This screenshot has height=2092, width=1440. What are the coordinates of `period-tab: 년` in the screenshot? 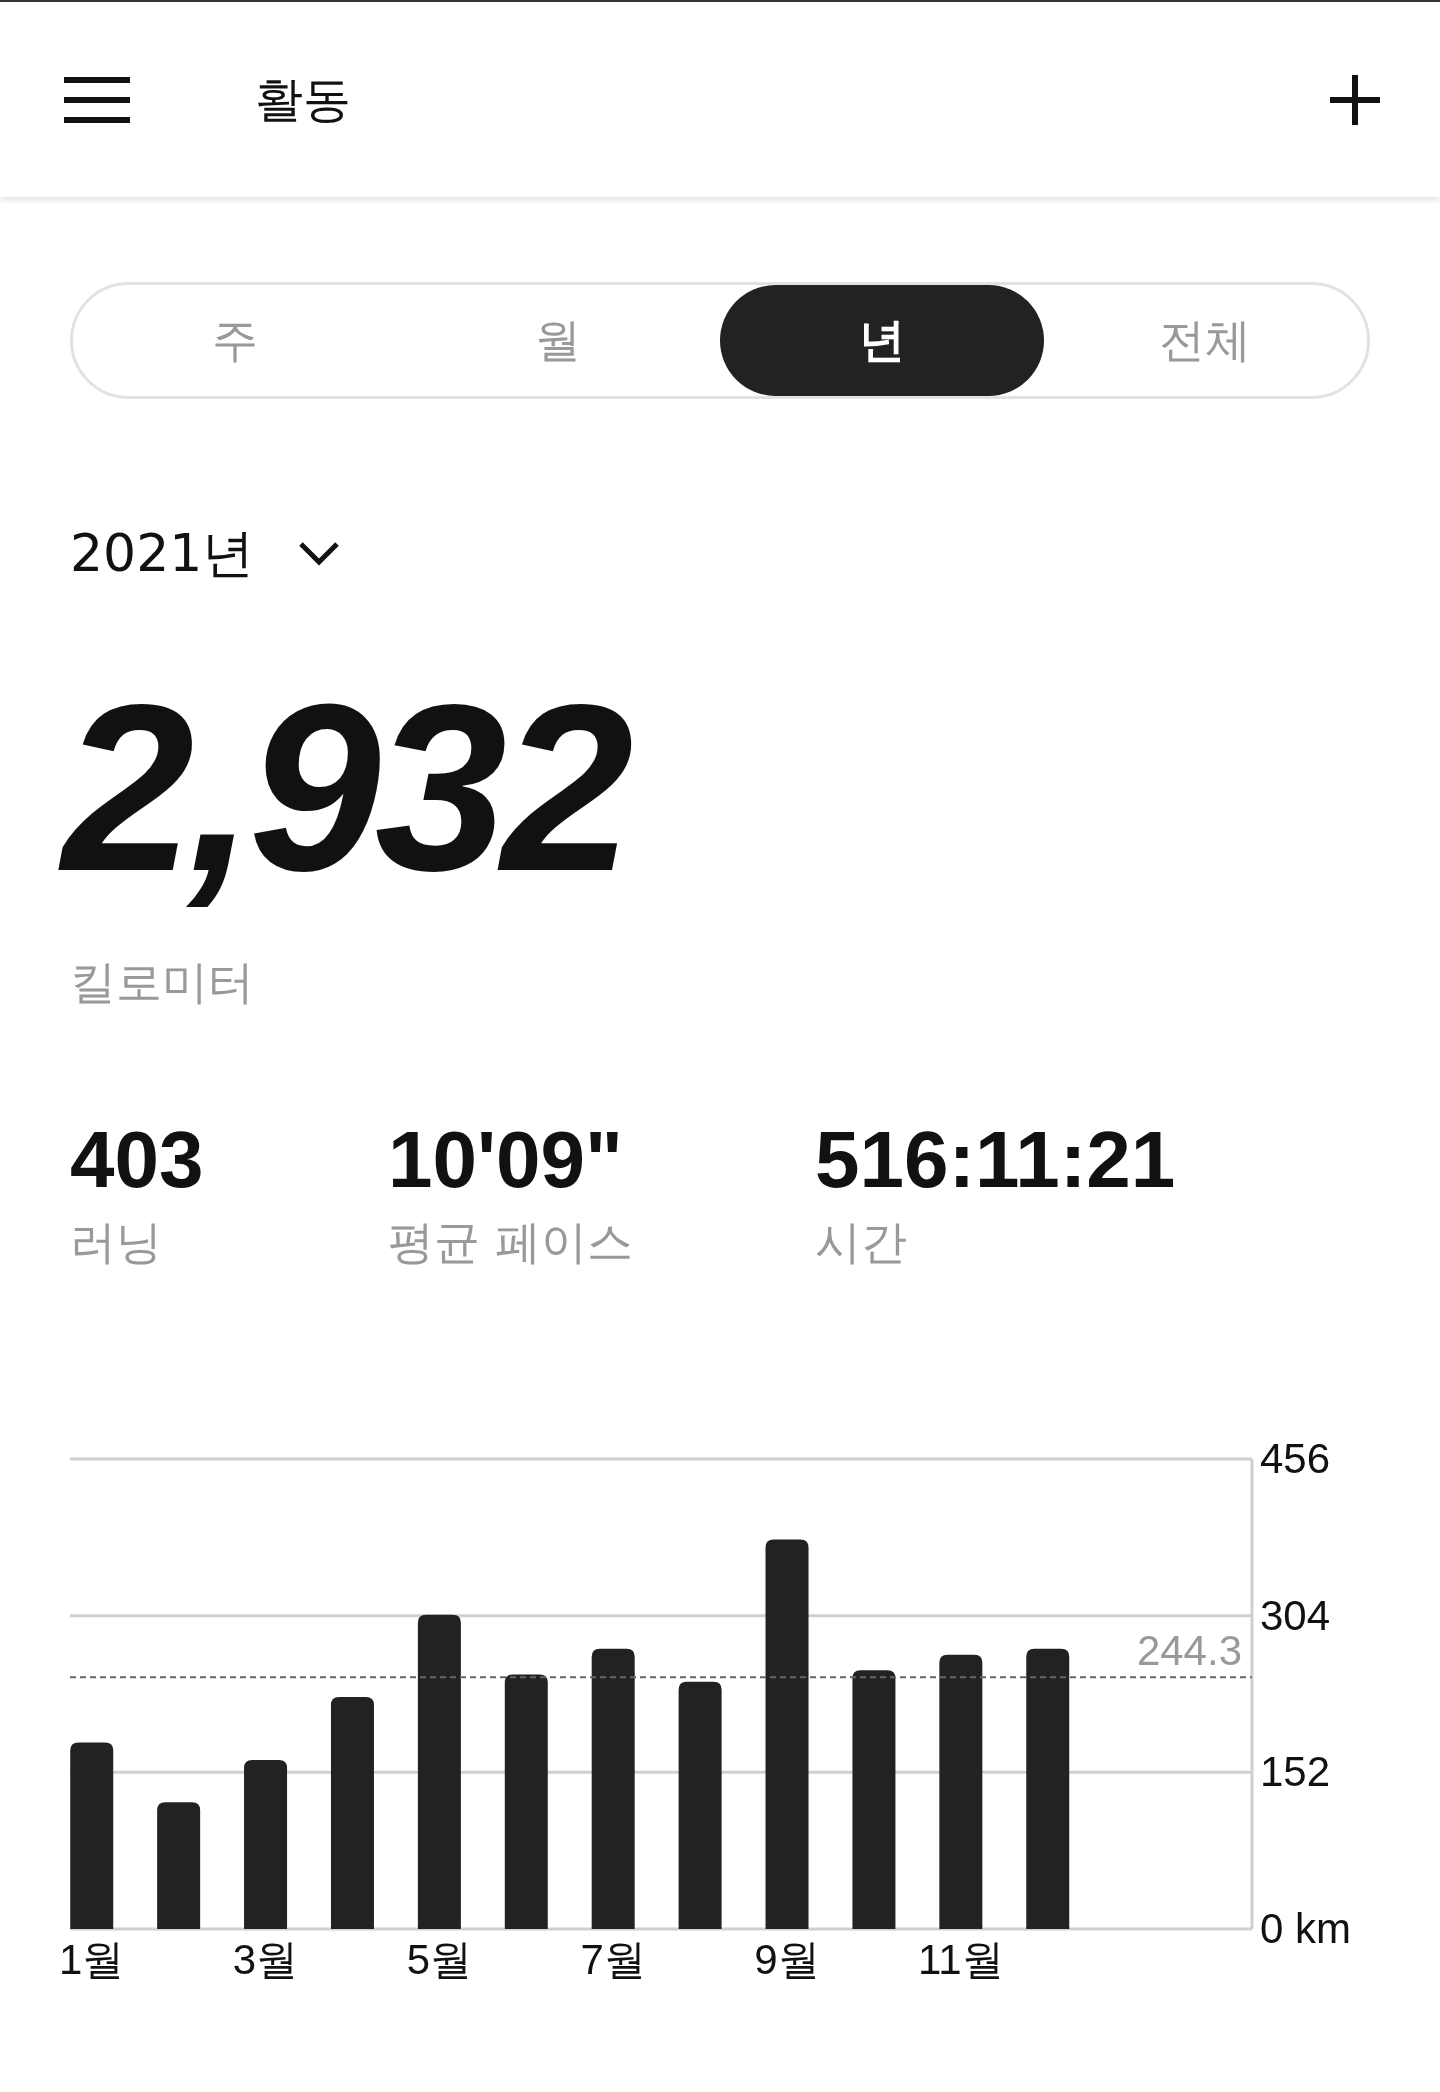 It's located at (882, 340).